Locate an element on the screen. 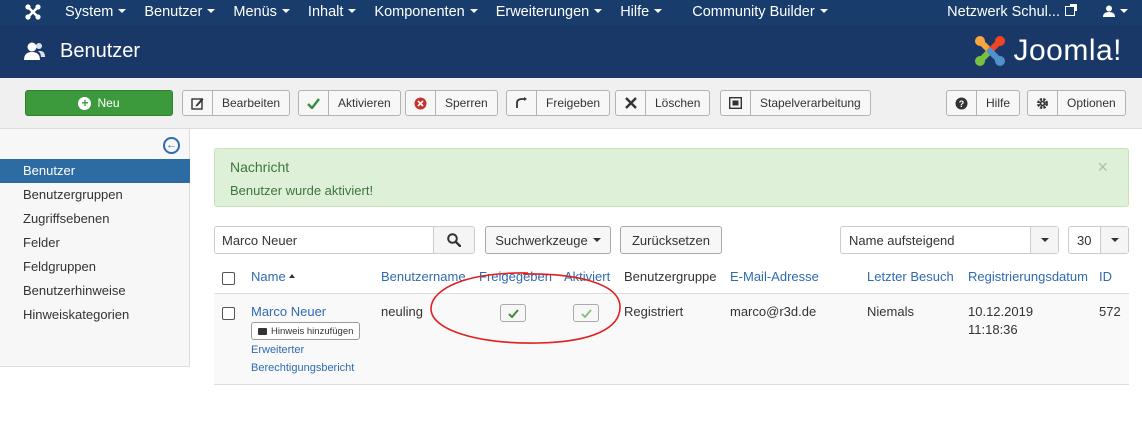  block-icon is located at coordinates (421, 103).